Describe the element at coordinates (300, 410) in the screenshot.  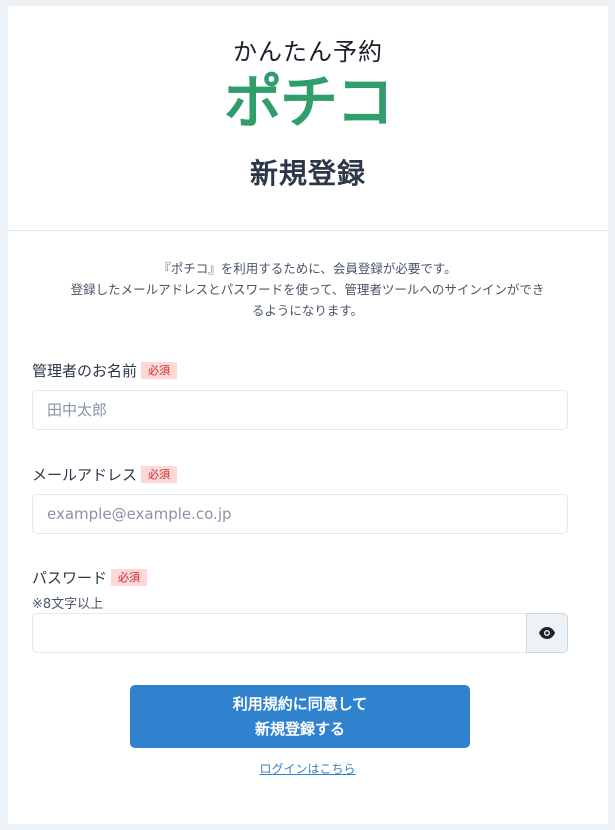
I see `name-input` at that location.